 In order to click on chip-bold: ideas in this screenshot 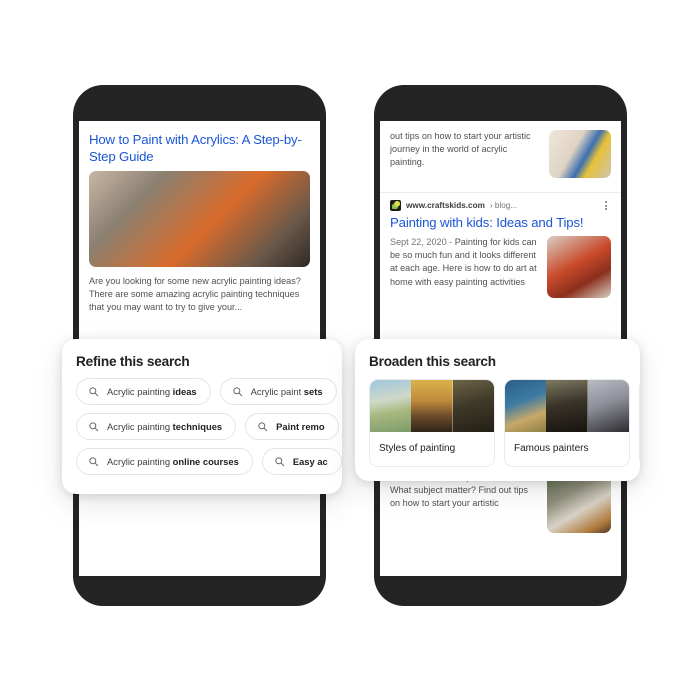, I will do `click(184, 391)`.